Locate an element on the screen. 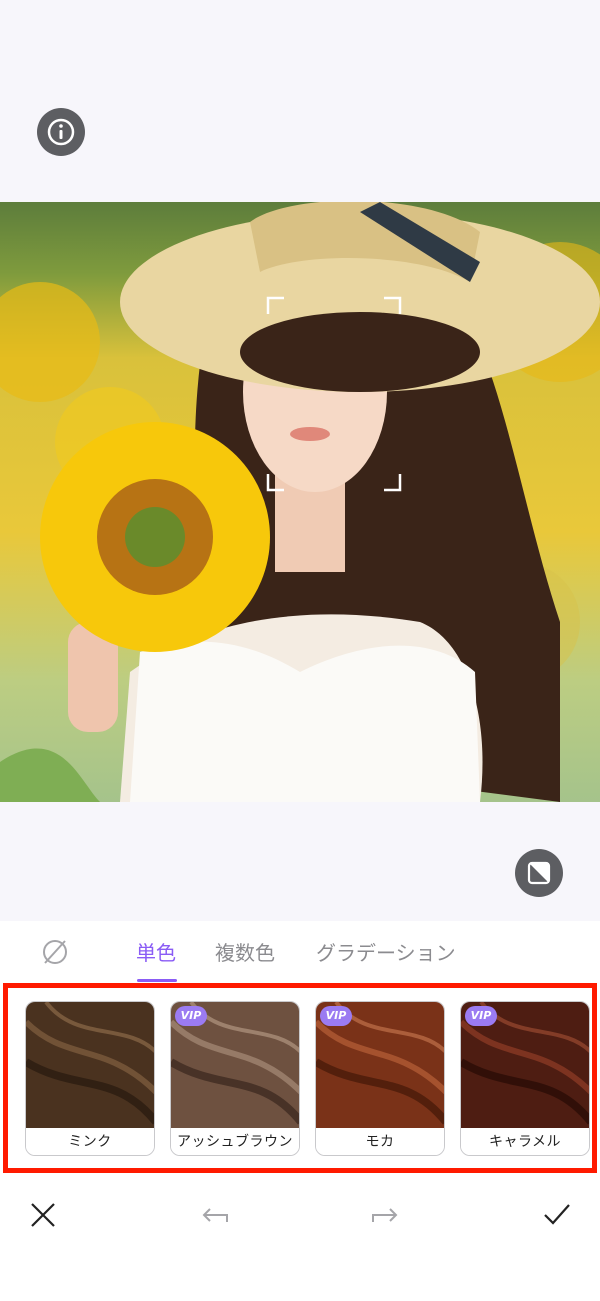 This screenshot has width=600, height=1301. swatch-label: アッシュブラウン is located at coordinates (235, 1141).